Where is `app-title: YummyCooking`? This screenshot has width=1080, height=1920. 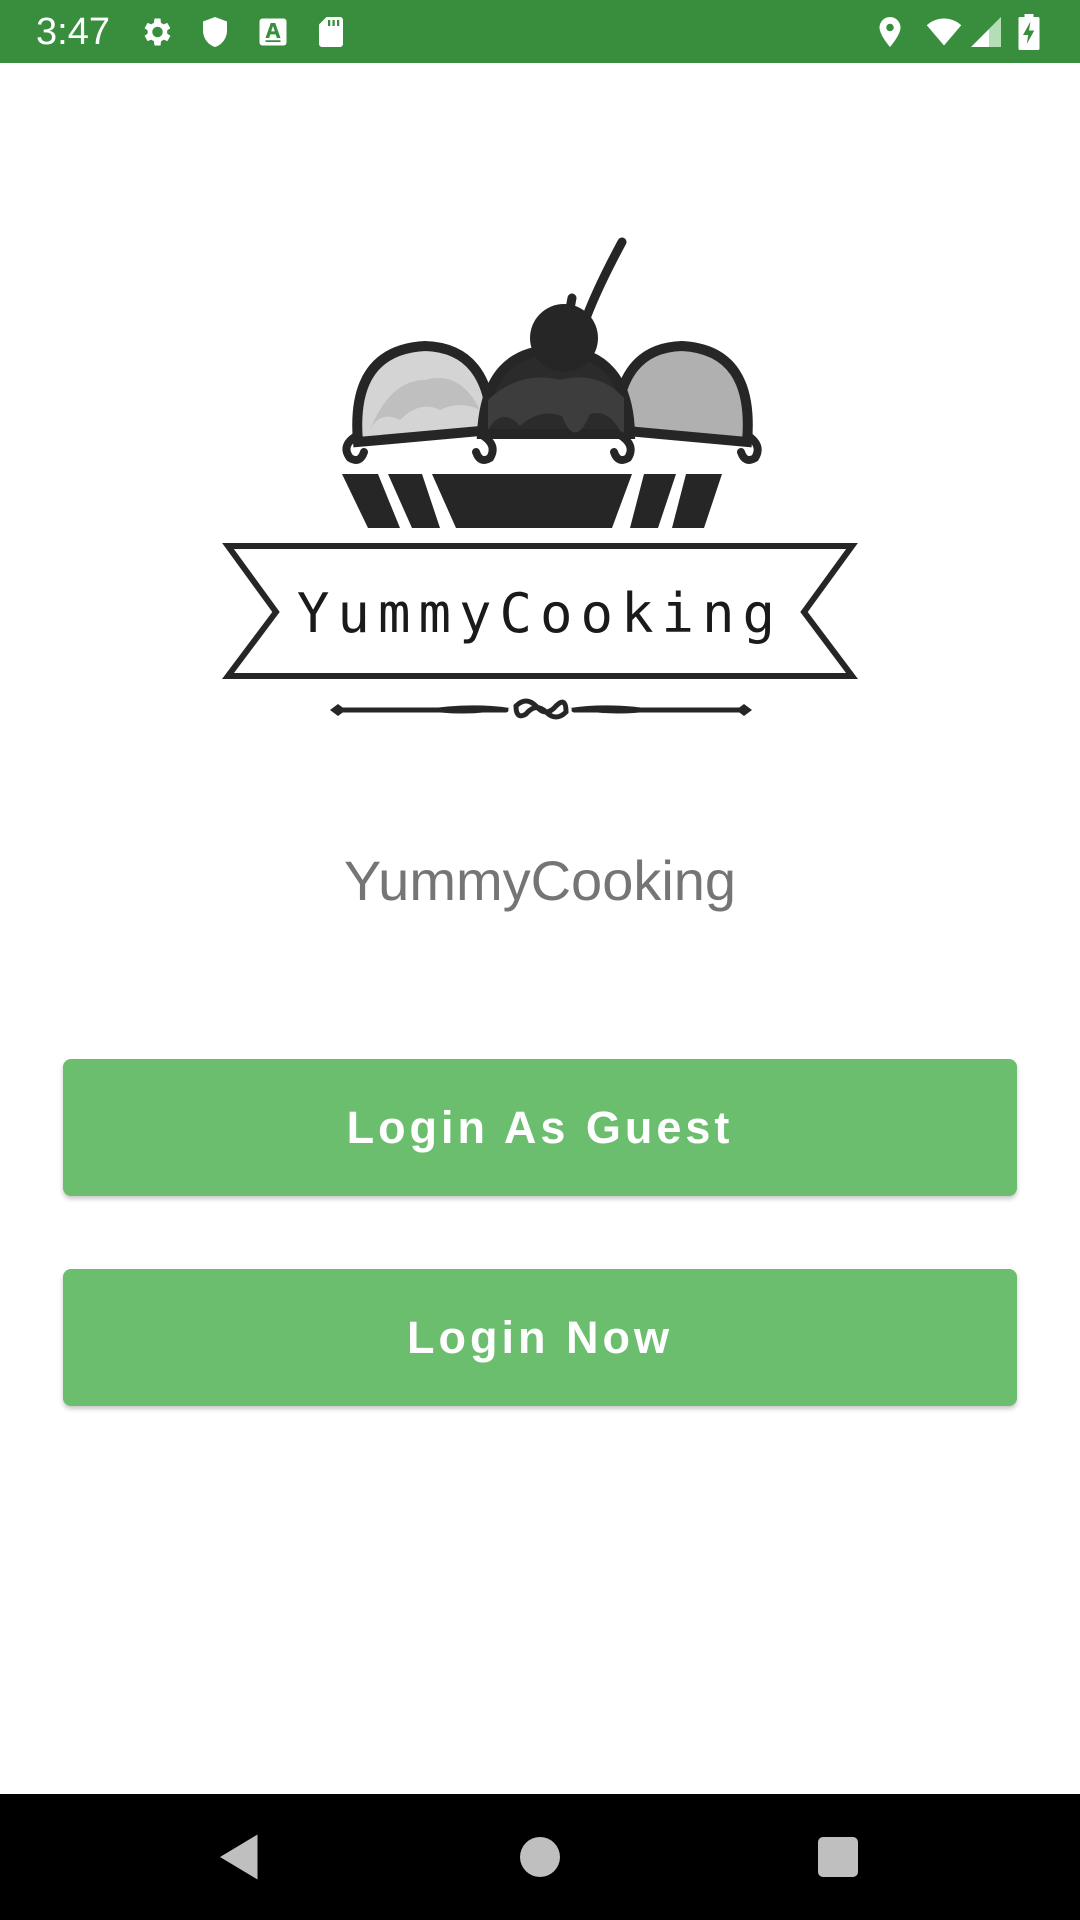
app-title: YummyCooking is located at coordinates (540, 880).